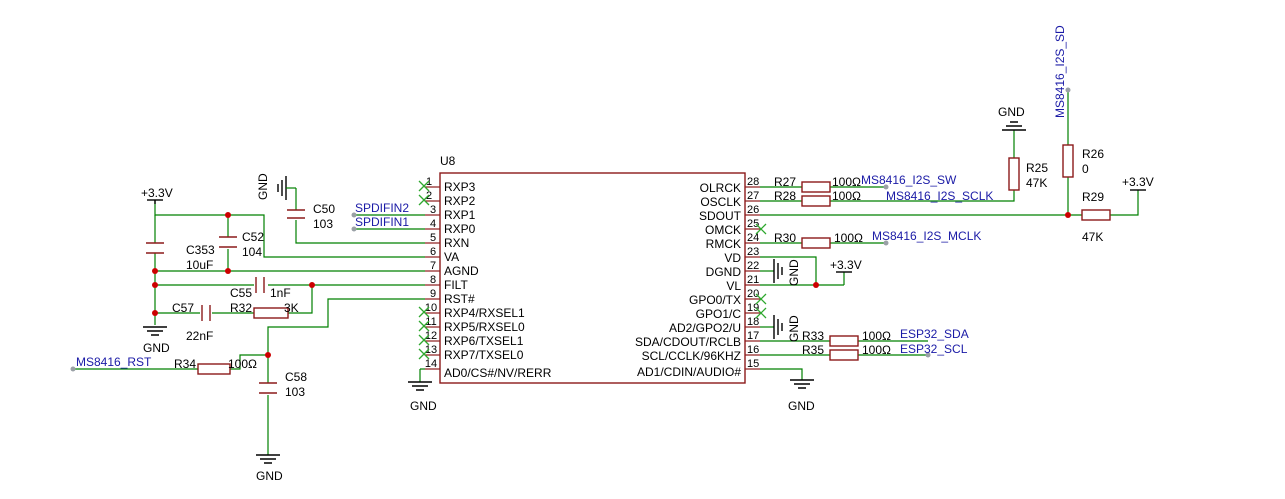 This screenshot has height=499, width=1285. Describe the element at coordinates (291, 308) in the screenshot. I see `r32-value: 3K` at that location.